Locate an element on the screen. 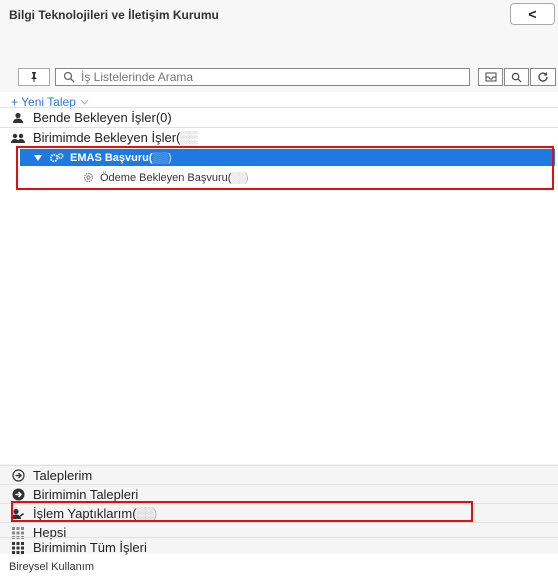 The height and width of the screenshot is (577, 558). pin-icon is located at coordinates (34, 77).